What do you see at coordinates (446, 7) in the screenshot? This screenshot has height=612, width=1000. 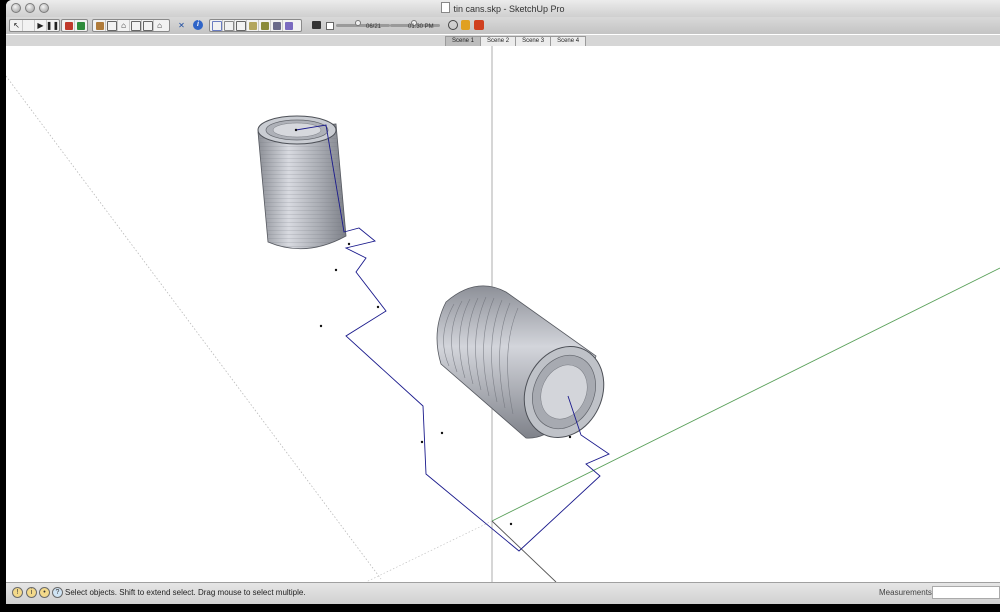 I see `document-icon` at bounding box center [446, 7].